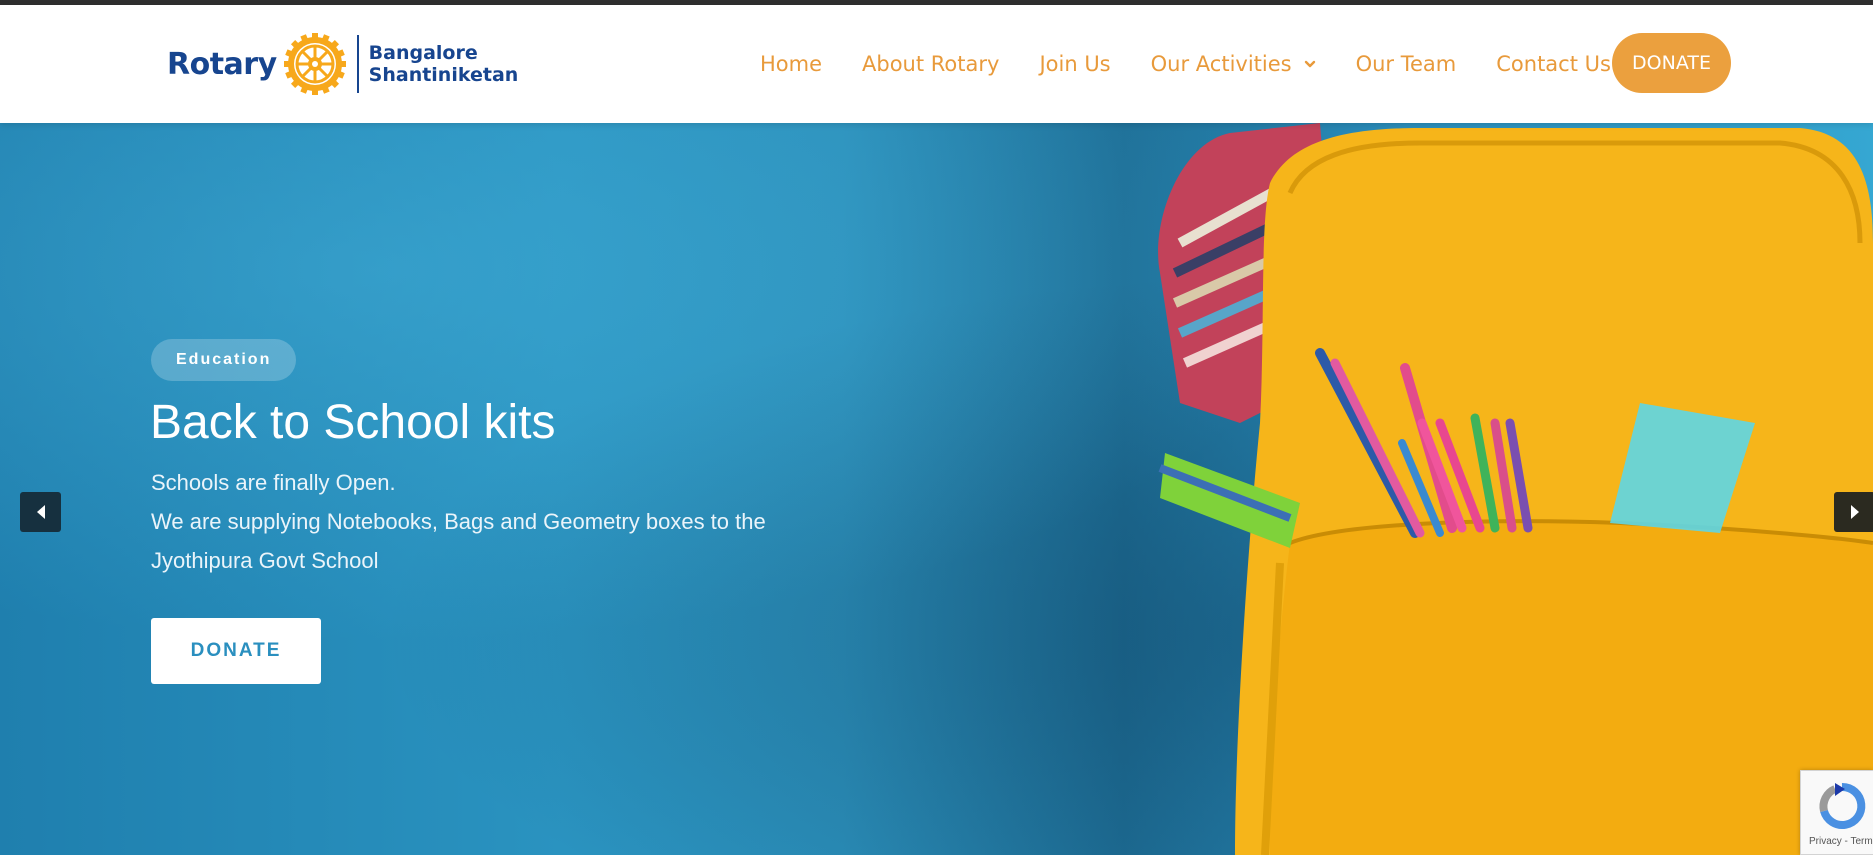 This screenshot has width=1873, height=855. I want to click on rotary-logo: Rotary Bangalore Shantiniketan, so click(342, 64).